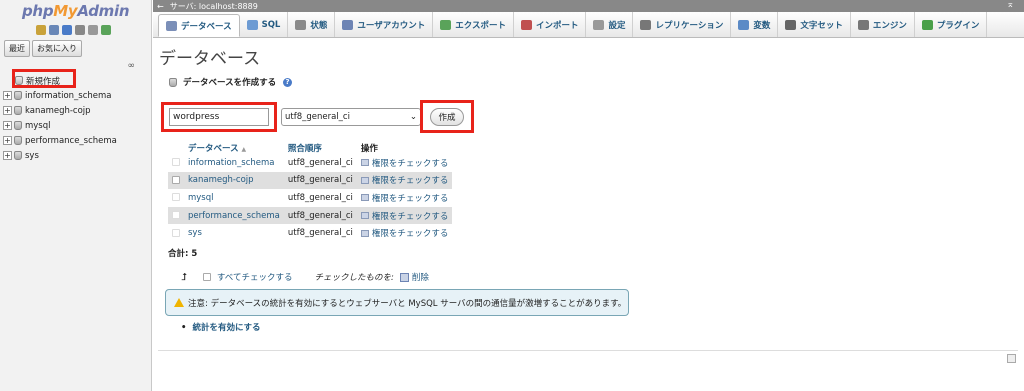 Image resolution: width=1024 pixels, height=391 pixels. Describe the element at coordinates (231, 82) in the screenshot. I see `create-database-heading: データベースを作成する ?` at that location.